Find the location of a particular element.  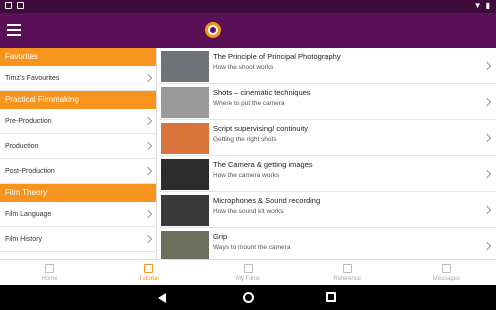

sidebar-item-label: Film Language is located at coordinates (28, 214).